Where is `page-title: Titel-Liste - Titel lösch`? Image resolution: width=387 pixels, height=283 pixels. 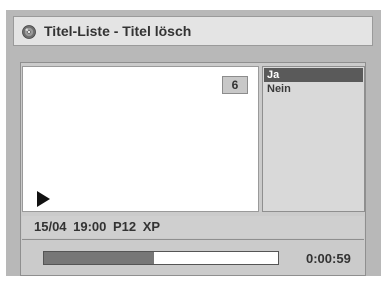 page-title: Titel-Liste - Titel lösch is located at coordinates (118, 31).